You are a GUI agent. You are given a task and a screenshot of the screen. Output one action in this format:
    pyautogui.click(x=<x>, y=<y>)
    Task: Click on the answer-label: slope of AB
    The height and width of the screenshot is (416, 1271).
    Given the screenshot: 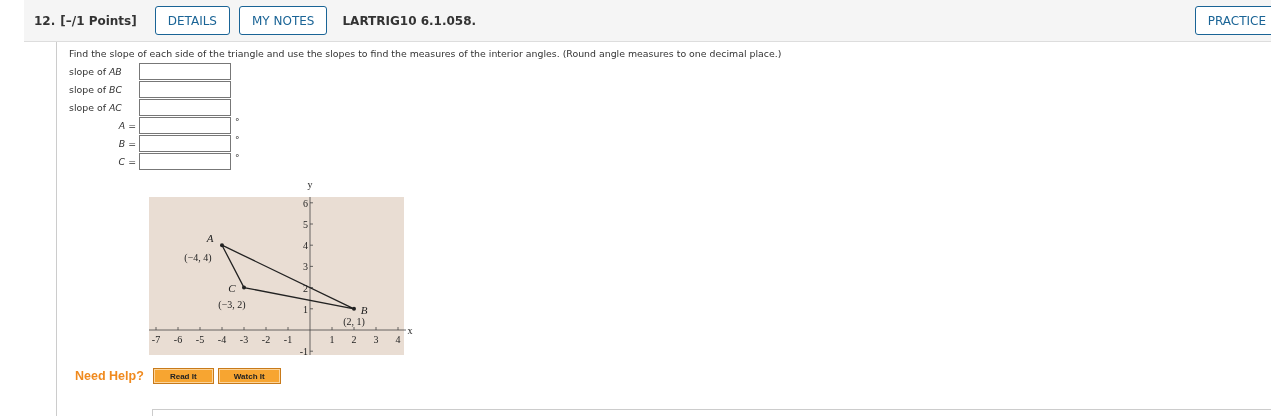 What is the action you would take?
    pyautogui.click(x=96, y=71)
    